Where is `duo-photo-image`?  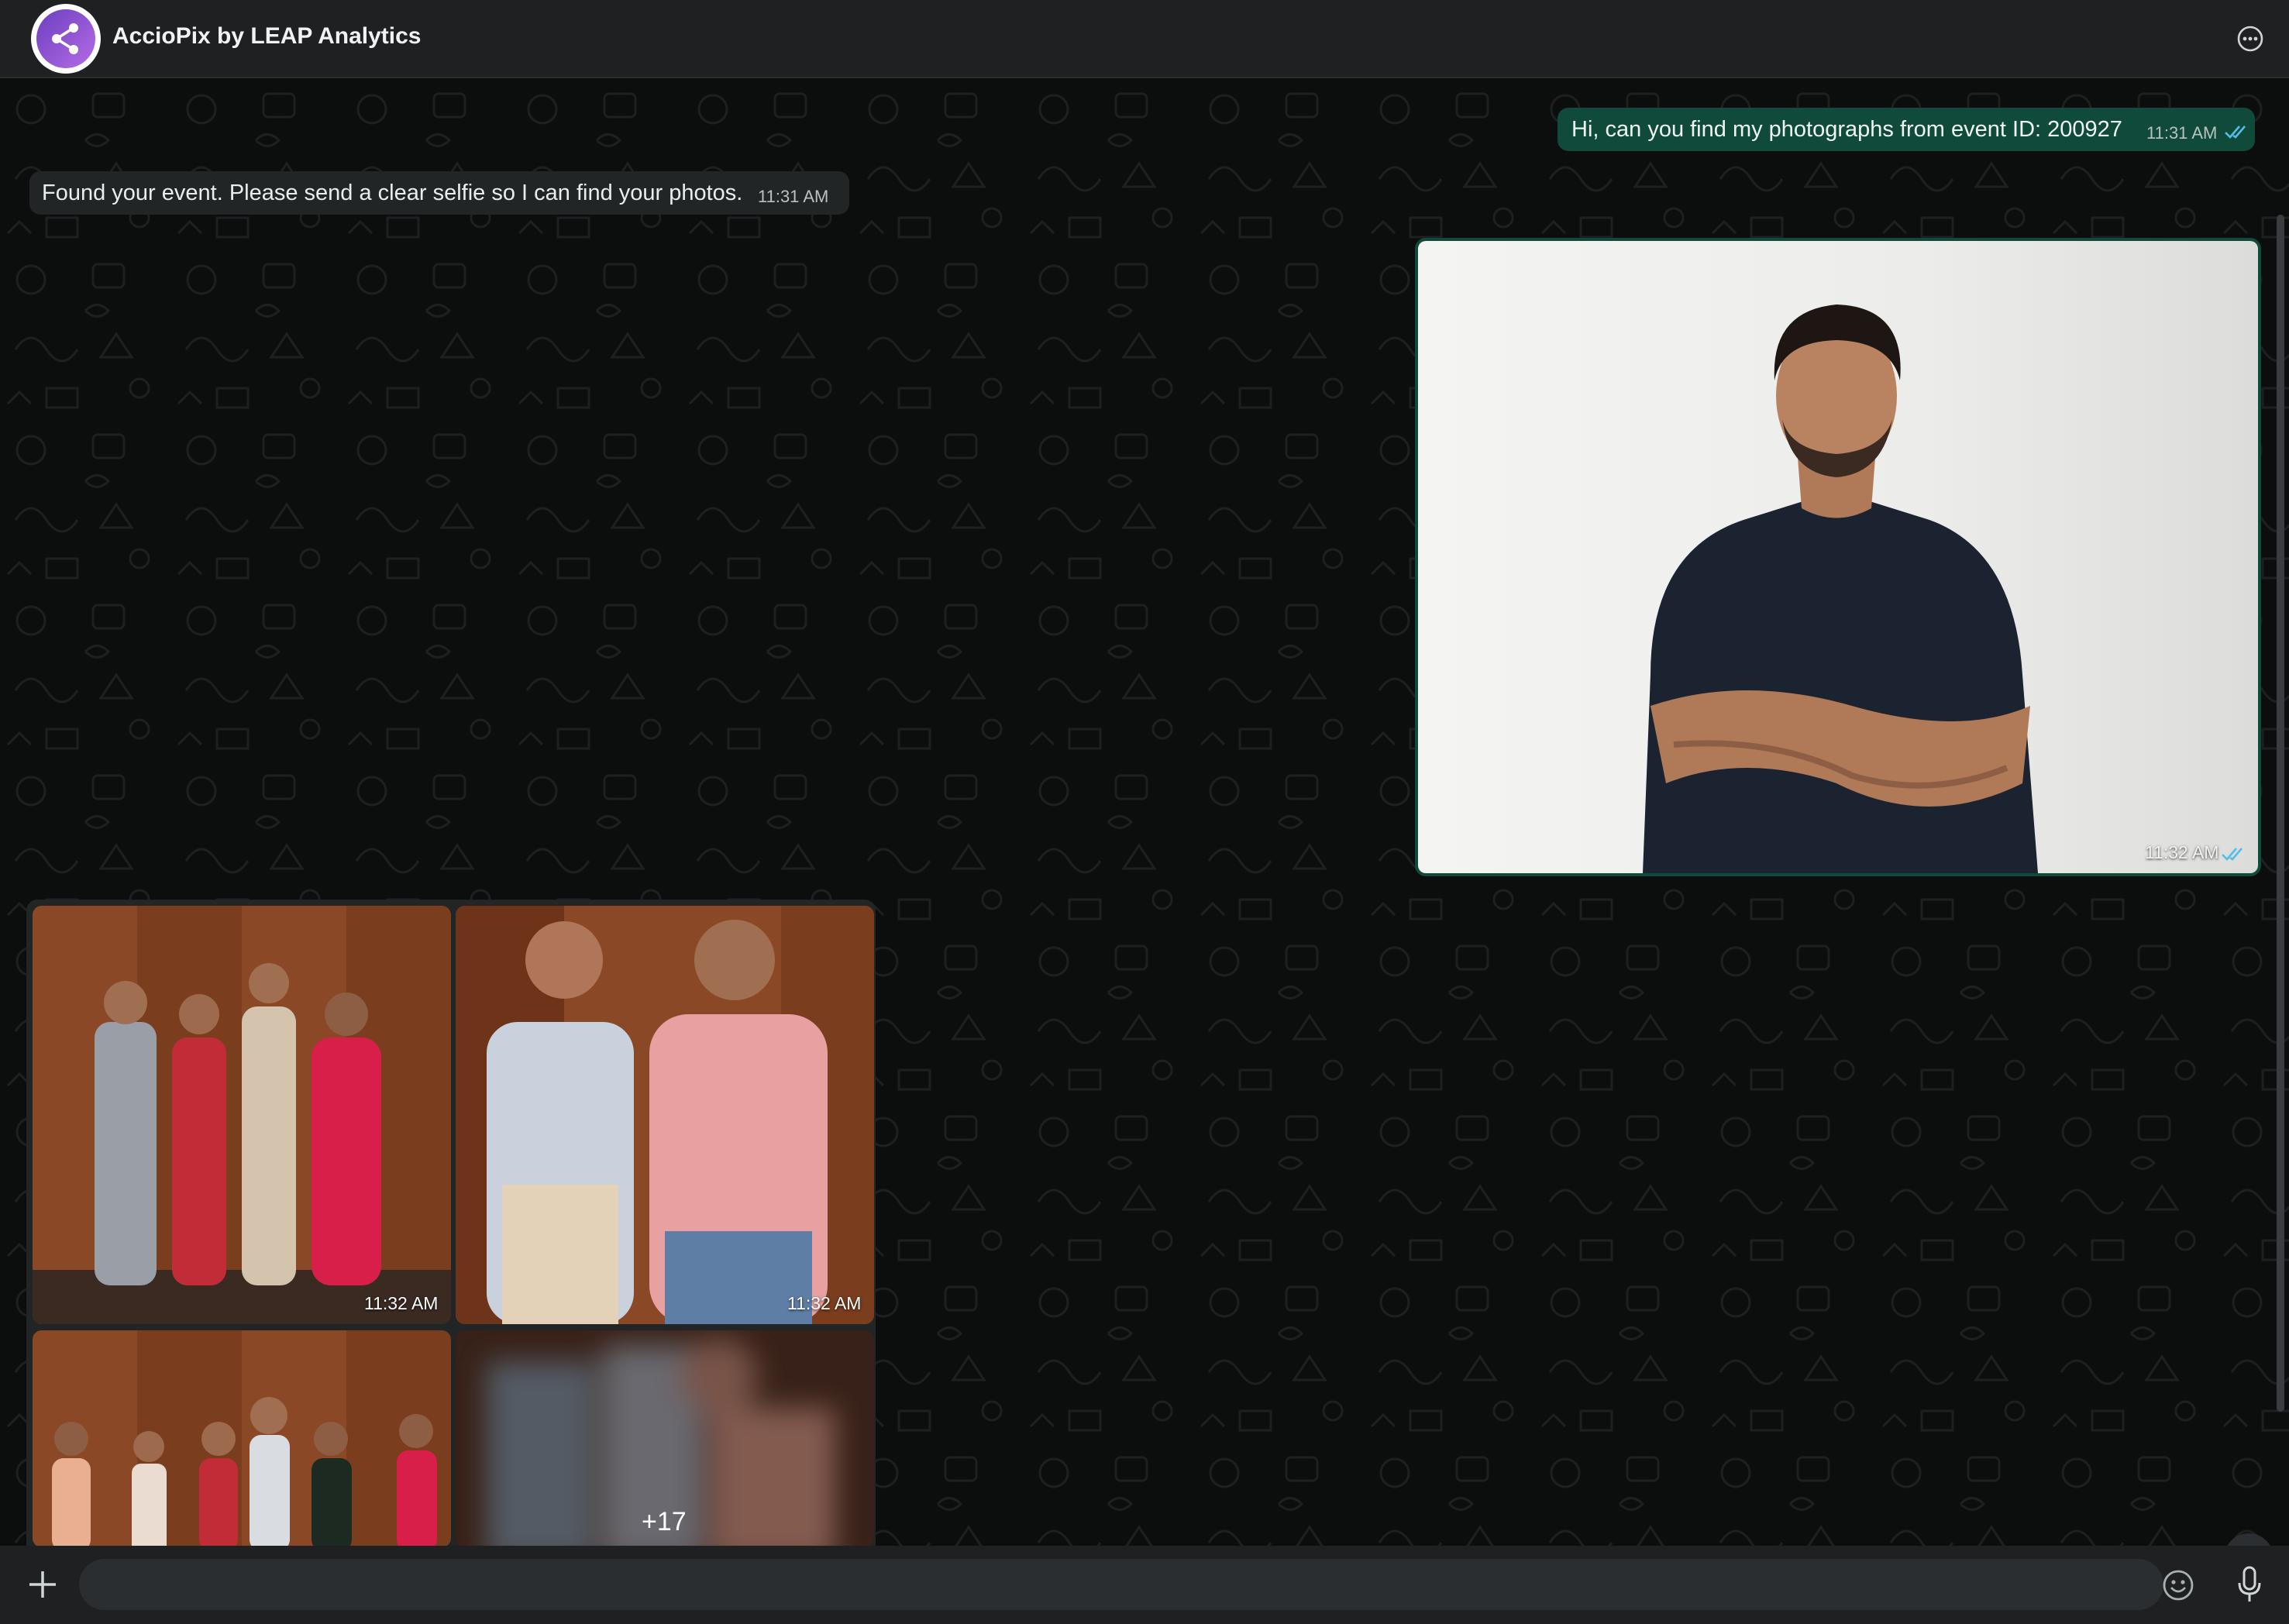
duo-photo-image is located at coordinates (665, 1115).